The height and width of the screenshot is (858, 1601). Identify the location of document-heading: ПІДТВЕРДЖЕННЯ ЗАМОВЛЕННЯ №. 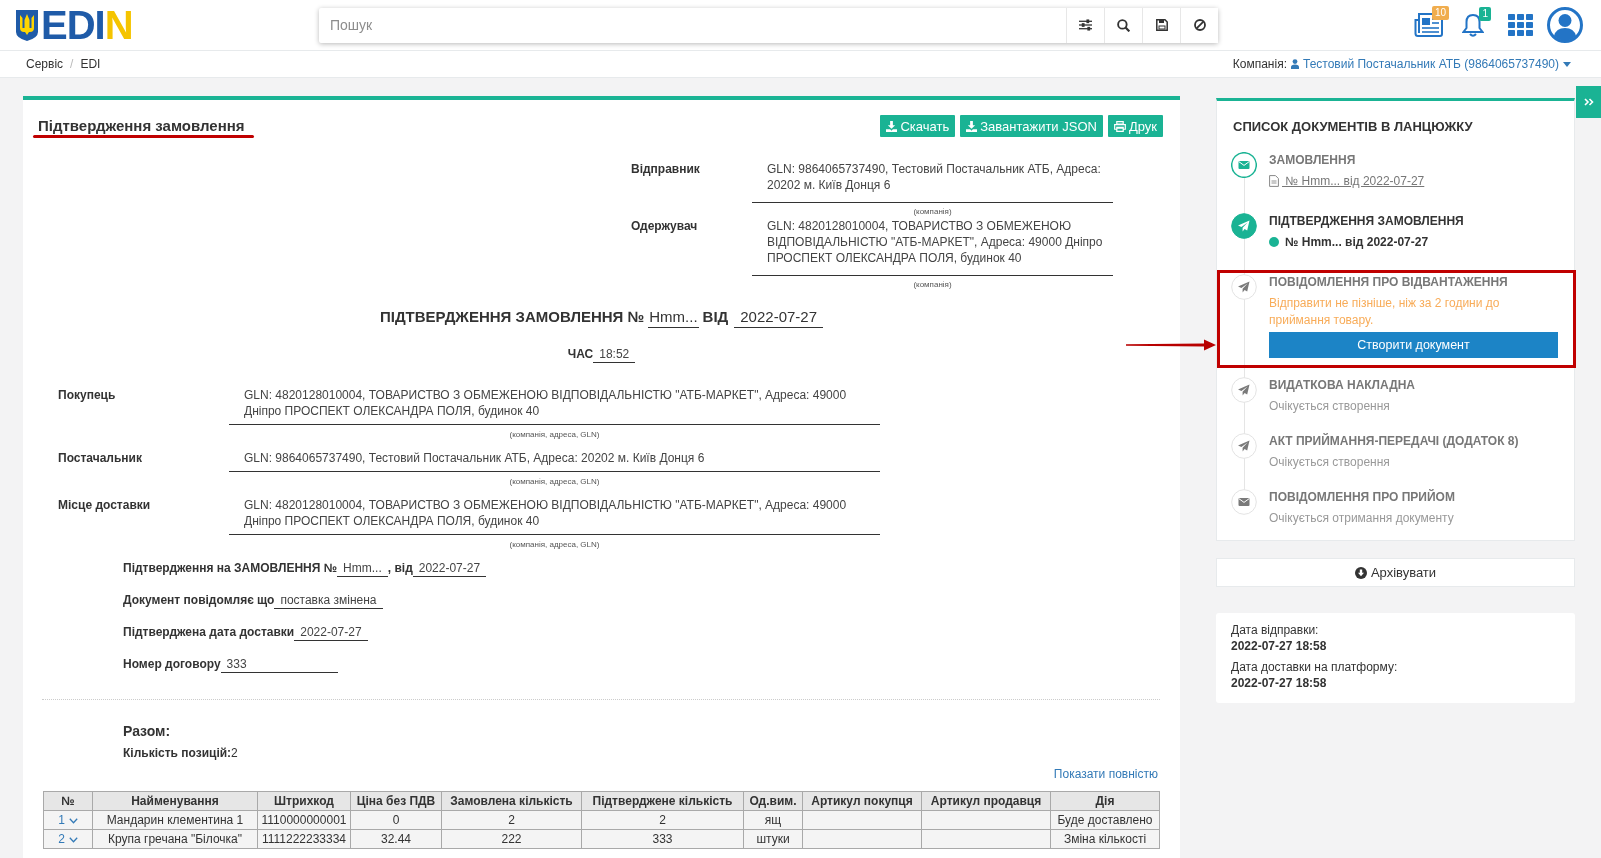
(512, 317).